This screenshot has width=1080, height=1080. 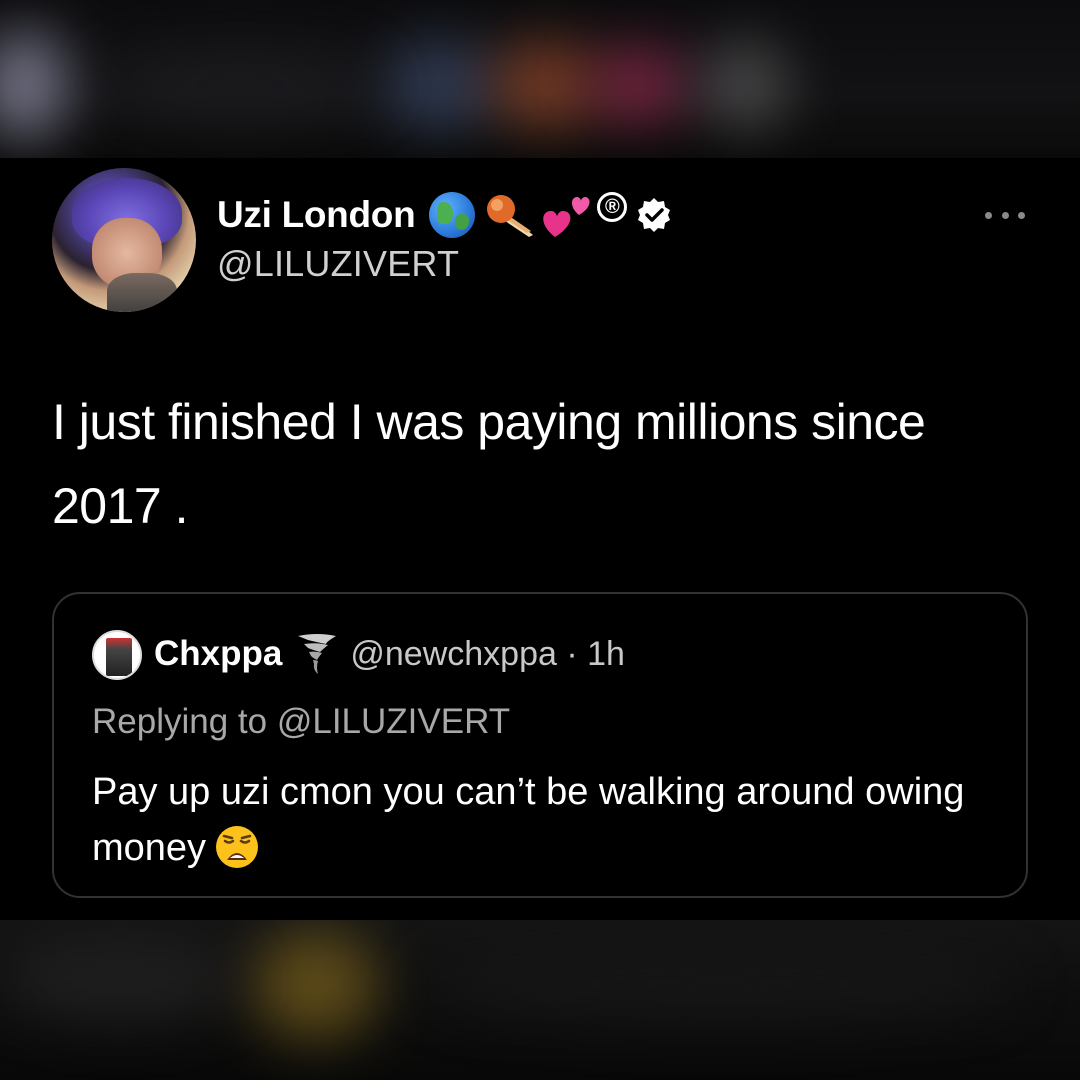 I want to click on display-name: Uzi London, so click(x=316, y=215).